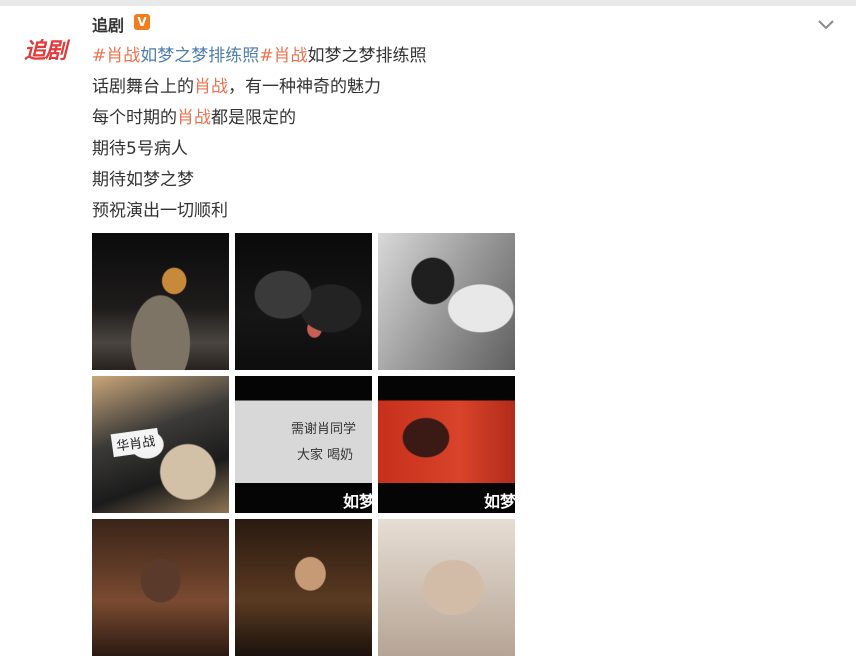 The image size is (856, 656). I want to click on post-line: 每个时期的肖战都是限定的, so click(259, 120).